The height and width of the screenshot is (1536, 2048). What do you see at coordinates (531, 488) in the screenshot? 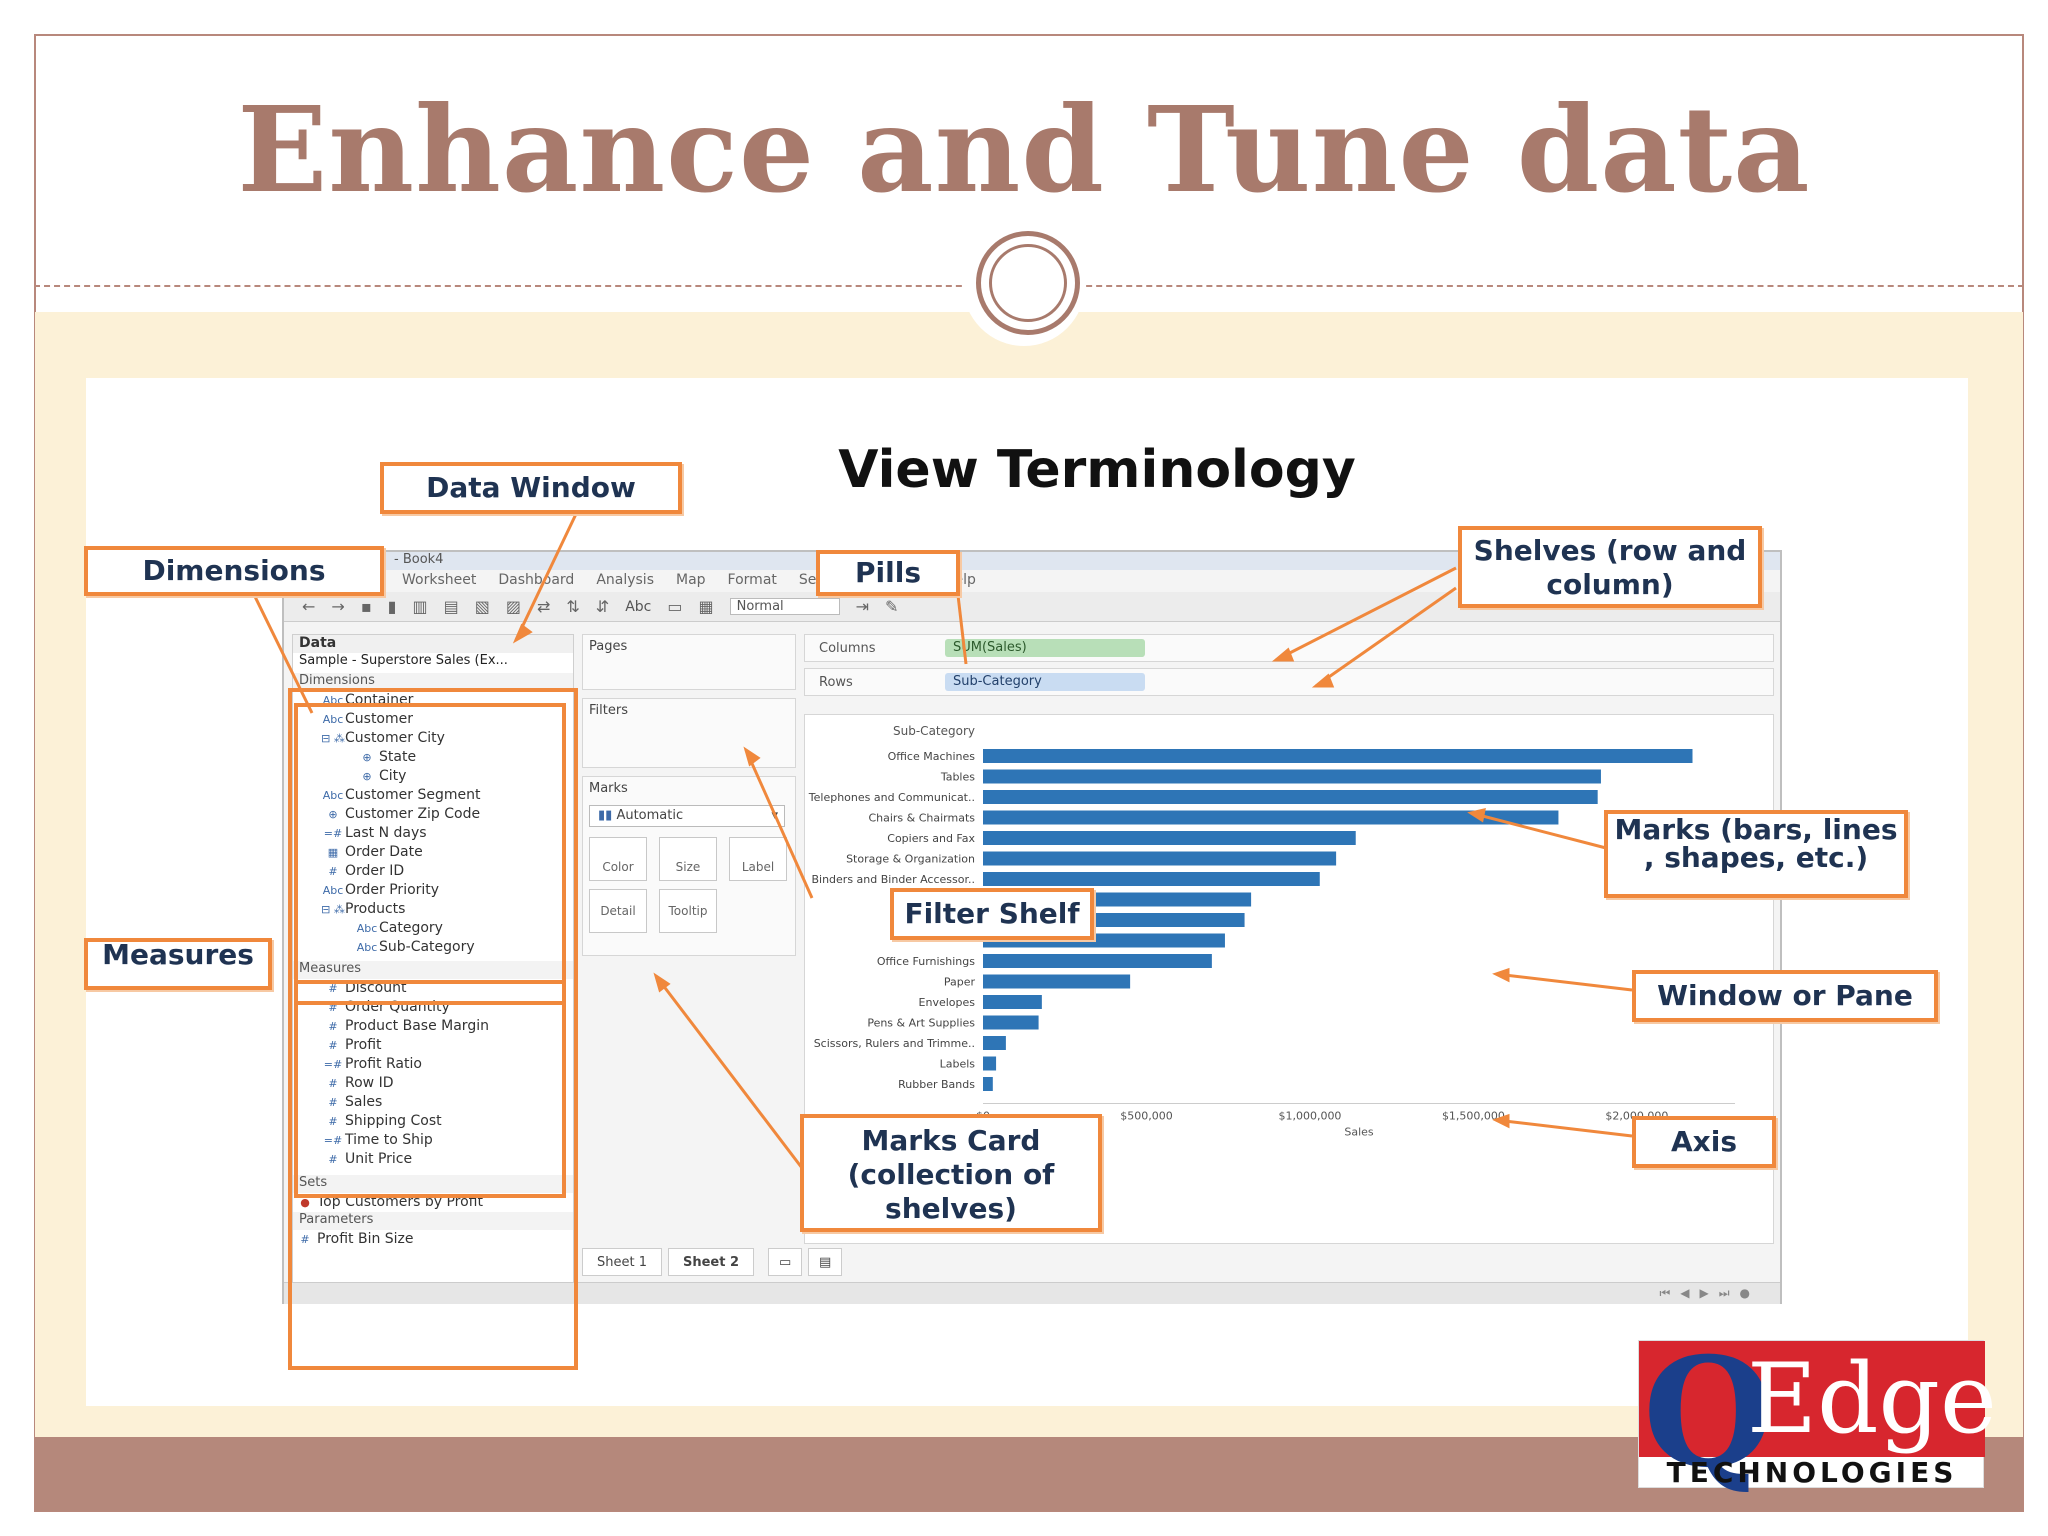
I see `data-window-callout: Data Window` at bounding box center [531, 488].